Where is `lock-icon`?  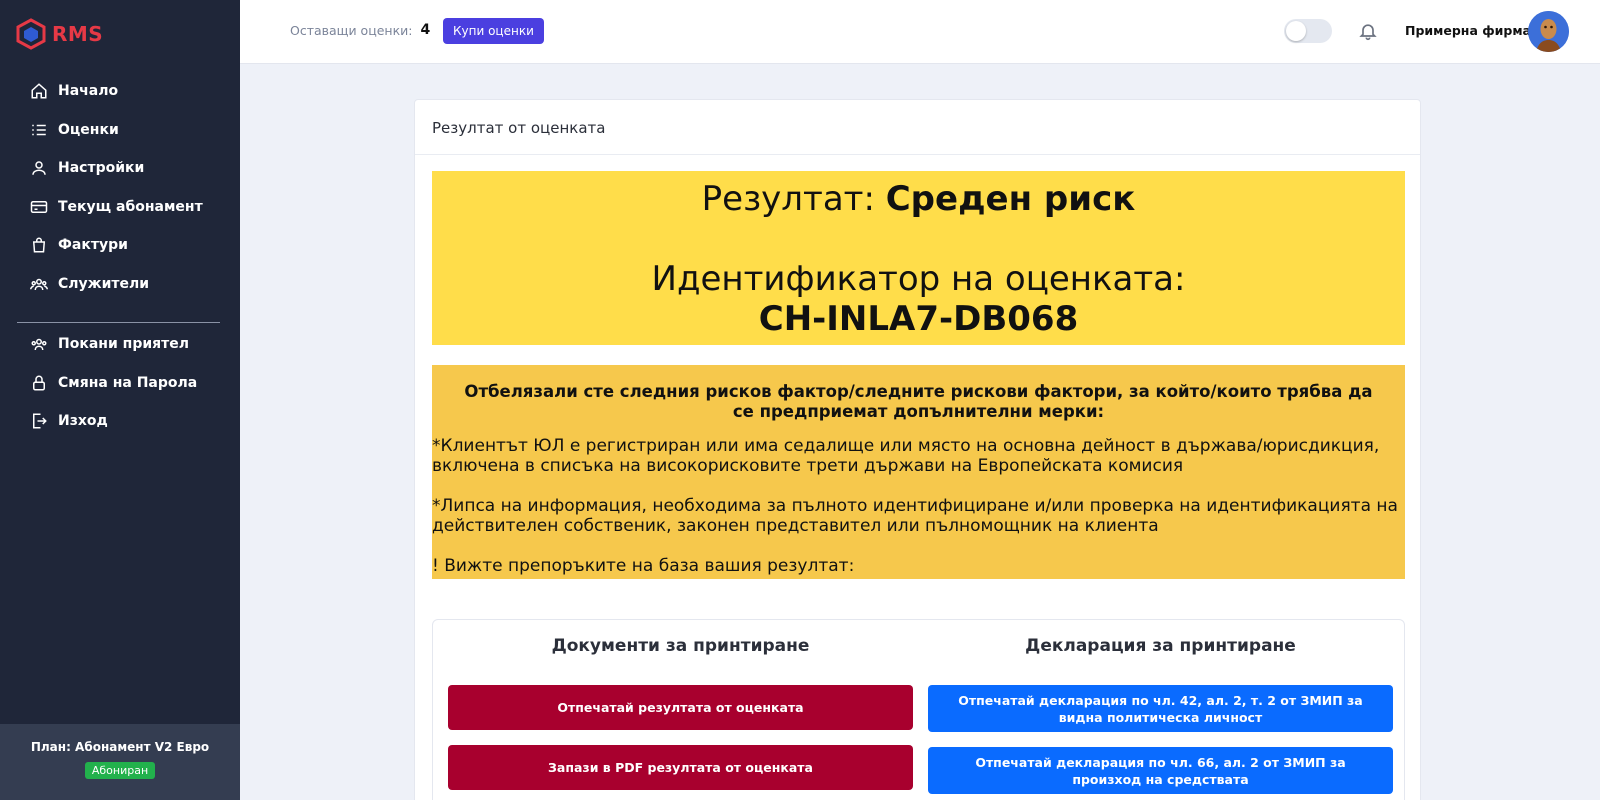
lock-icon is located at coordinates (39, 383).